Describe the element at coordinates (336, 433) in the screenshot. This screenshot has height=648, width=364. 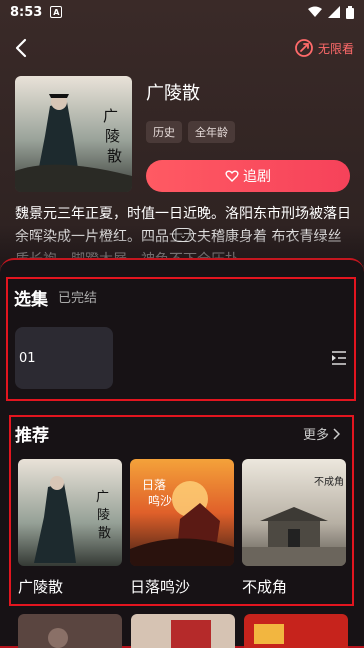
I see `chevron-right-icon` at that location.